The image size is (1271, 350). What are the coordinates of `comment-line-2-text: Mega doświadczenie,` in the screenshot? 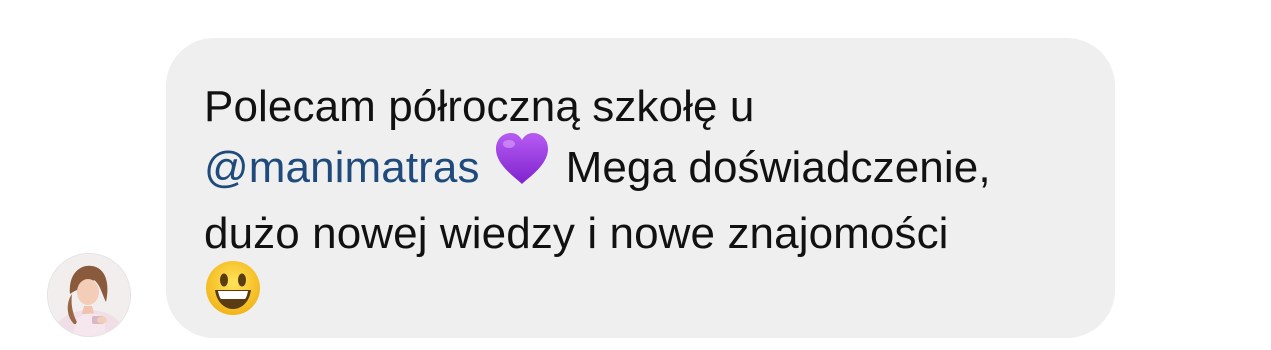 It's located at (778, 168).